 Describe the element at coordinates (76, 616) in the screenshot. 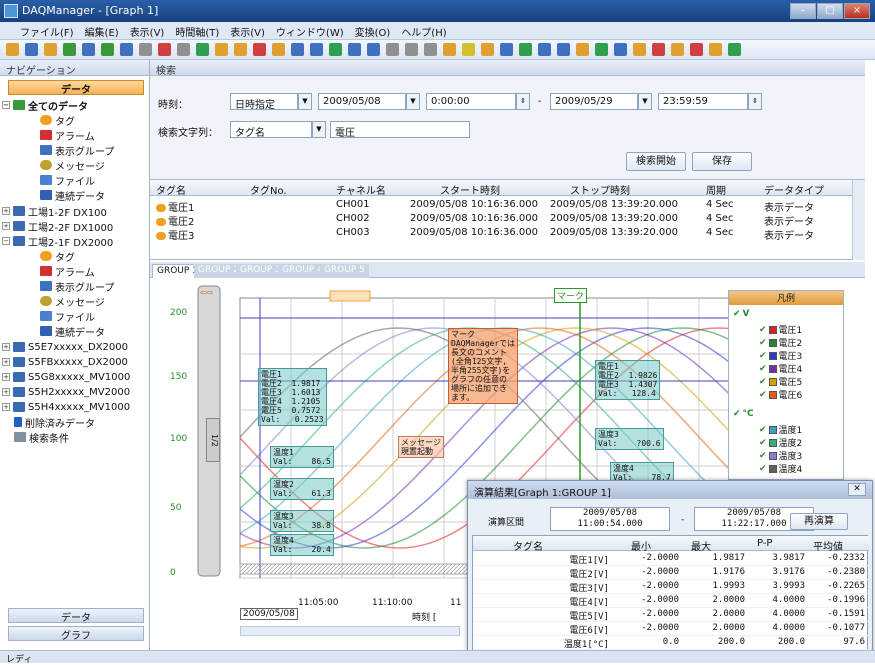

I see `nav-data-button: データ` at that location.